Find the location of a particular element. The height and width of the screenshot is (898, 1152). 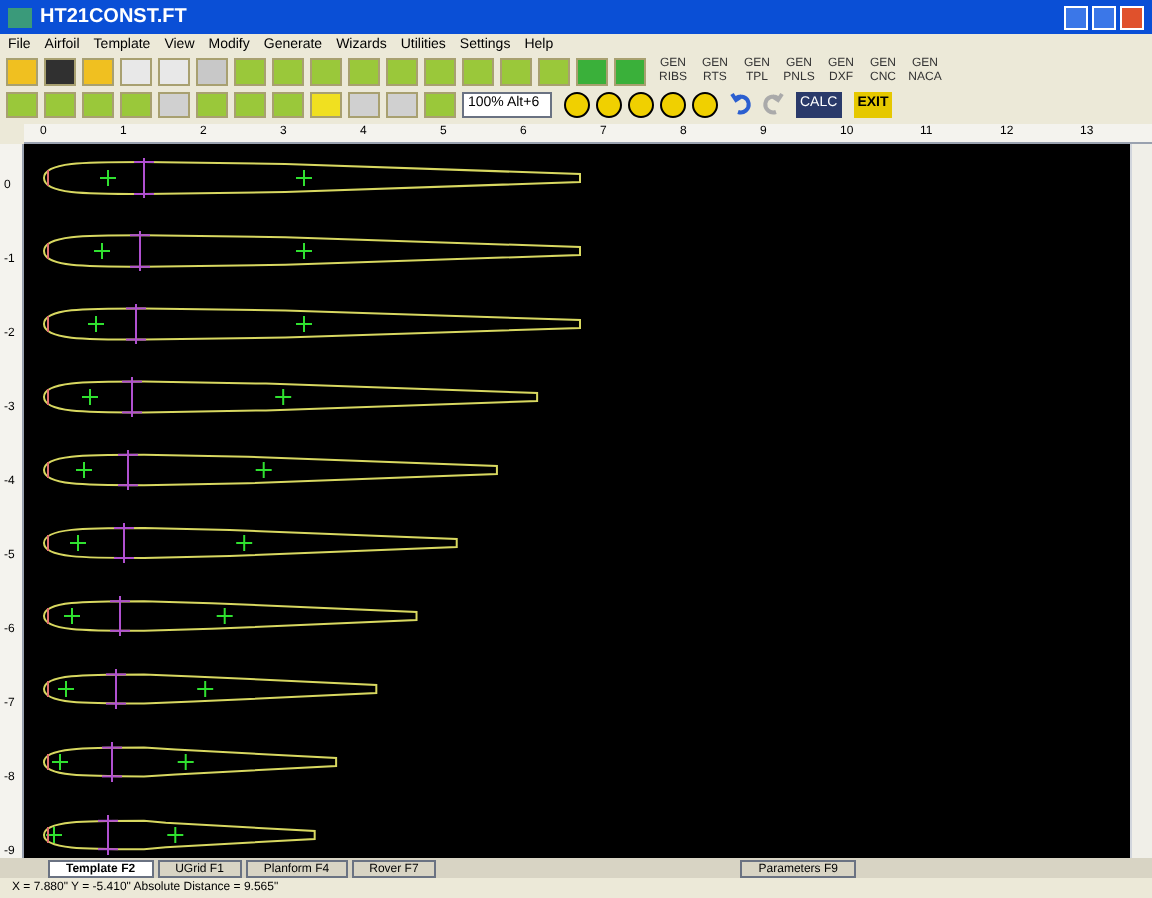

app-icon is located at coordinates (20, 17).